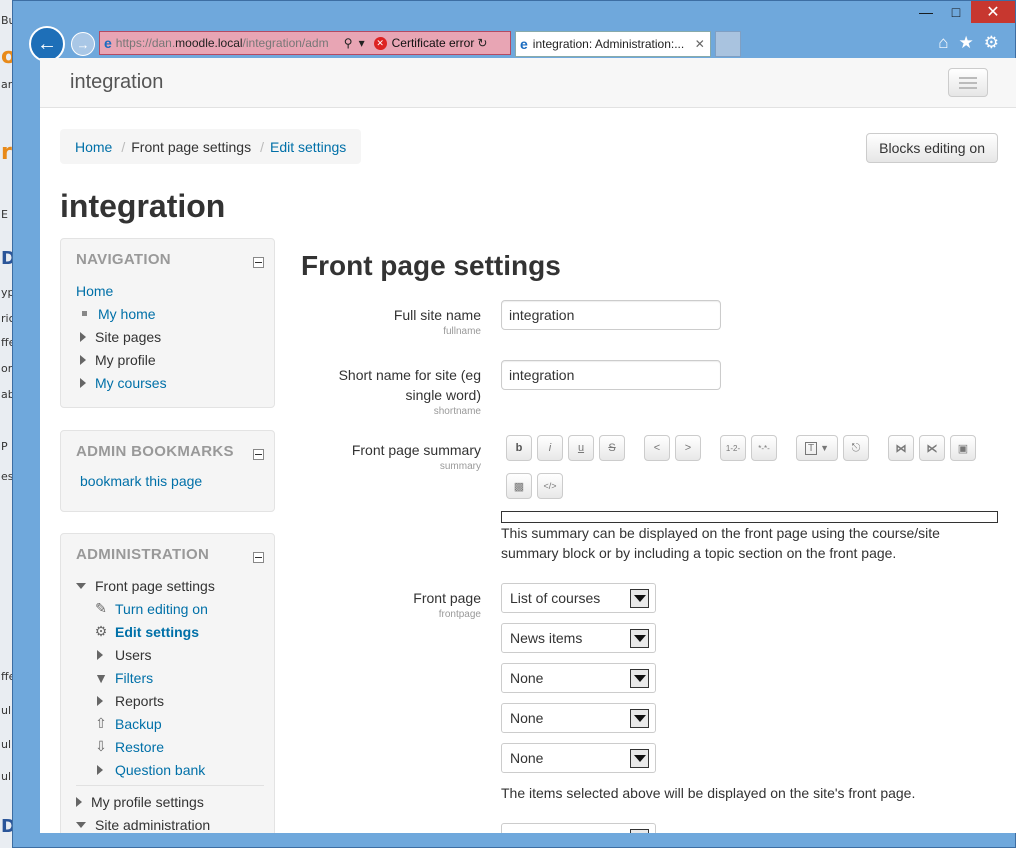 This screenshot has width=1016, height=848. I want to click on refresh-icon: ↻, so click(482, 43).